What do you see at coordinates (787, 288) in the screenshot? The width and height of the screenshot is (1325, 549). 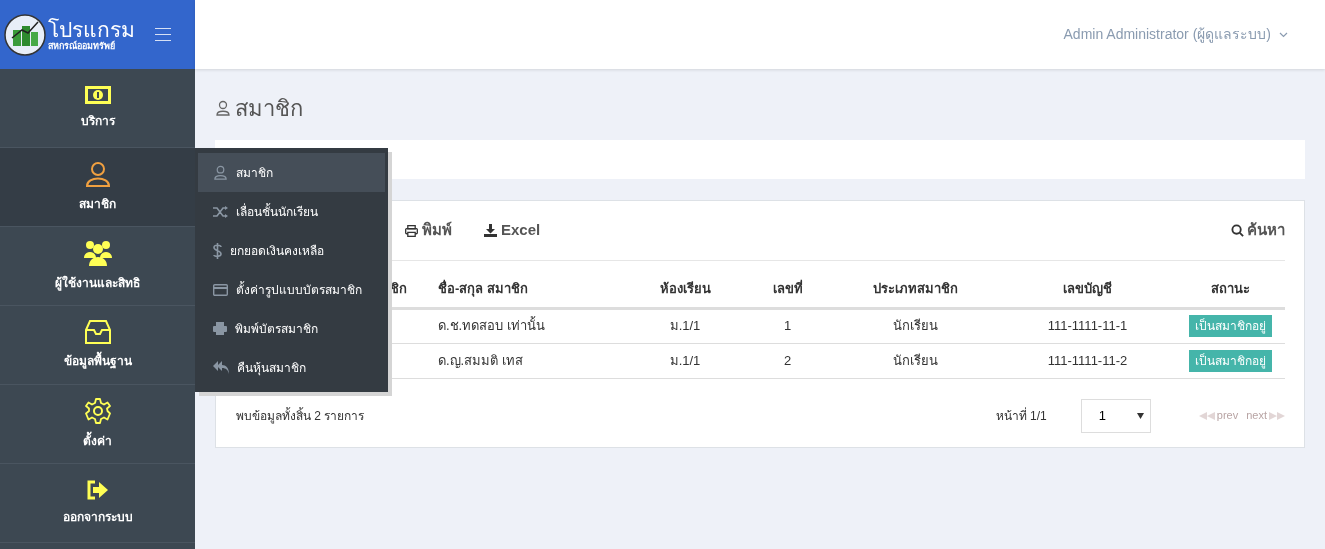 I see `column-header: เลขที่` at bounding box center [787, 288].